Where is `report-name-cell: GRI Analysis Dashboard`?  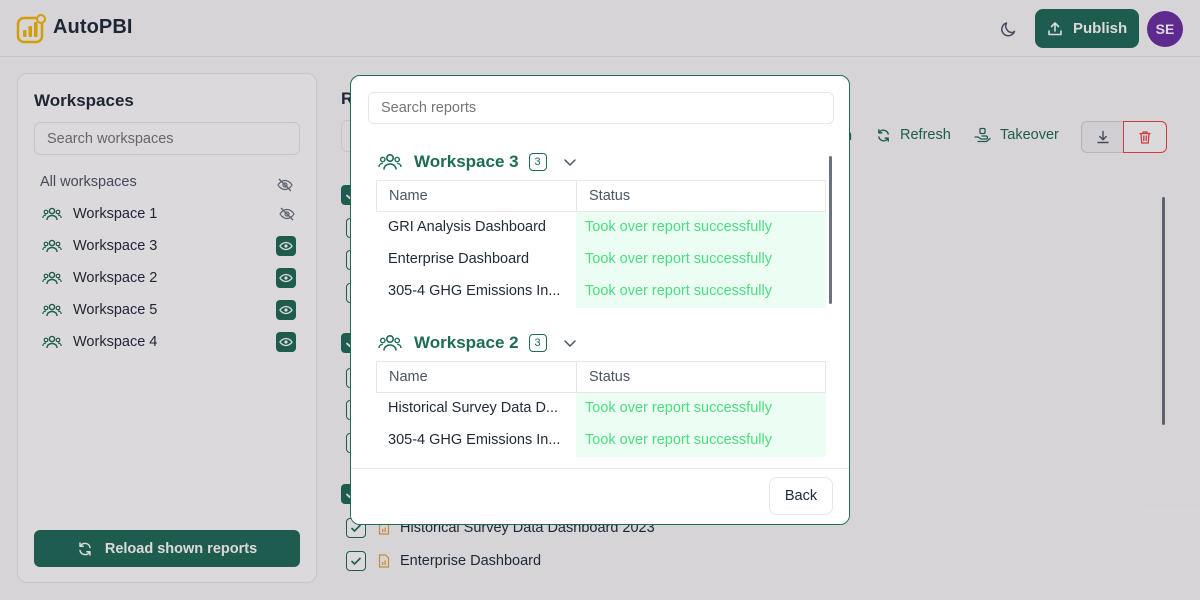
report-name-cell: GRI Analysis Dashboard is located at coordinates (467, 227).